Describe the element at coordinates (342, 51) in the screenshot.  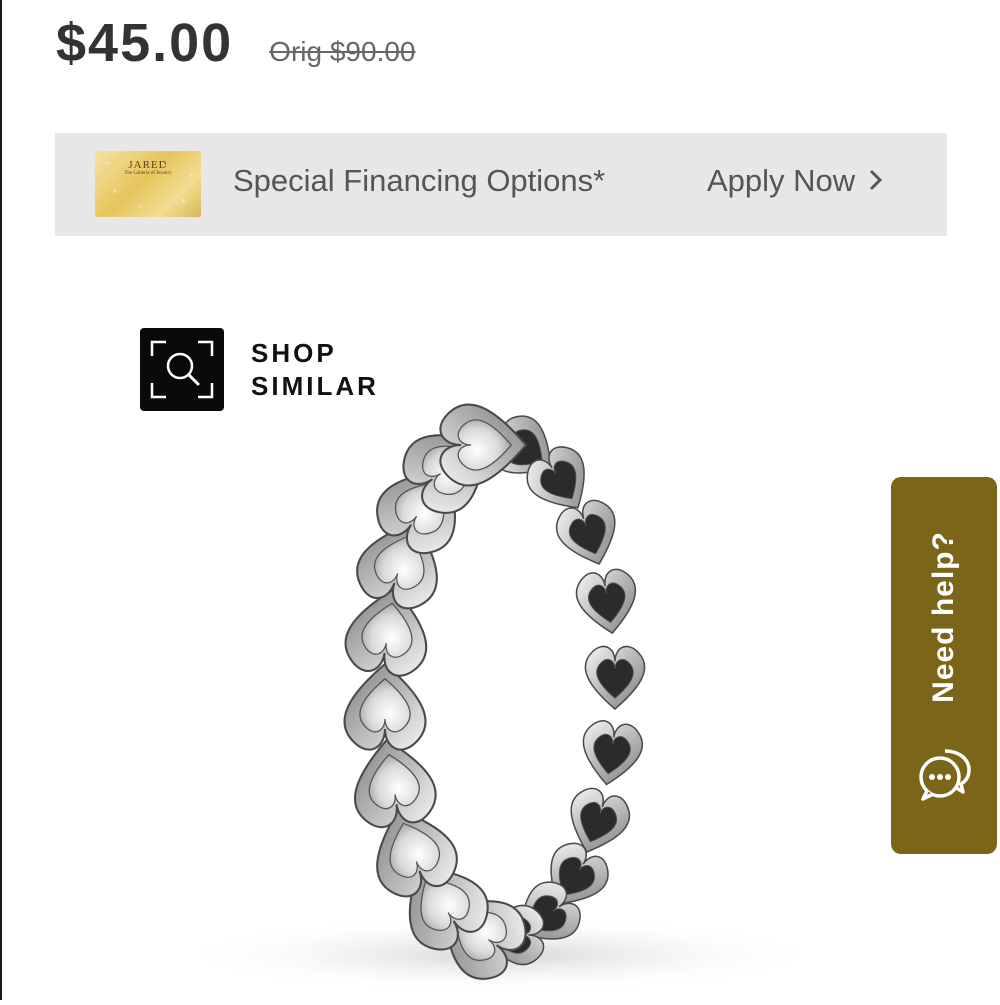
I see `original-price: Orig $90.00` at that location.